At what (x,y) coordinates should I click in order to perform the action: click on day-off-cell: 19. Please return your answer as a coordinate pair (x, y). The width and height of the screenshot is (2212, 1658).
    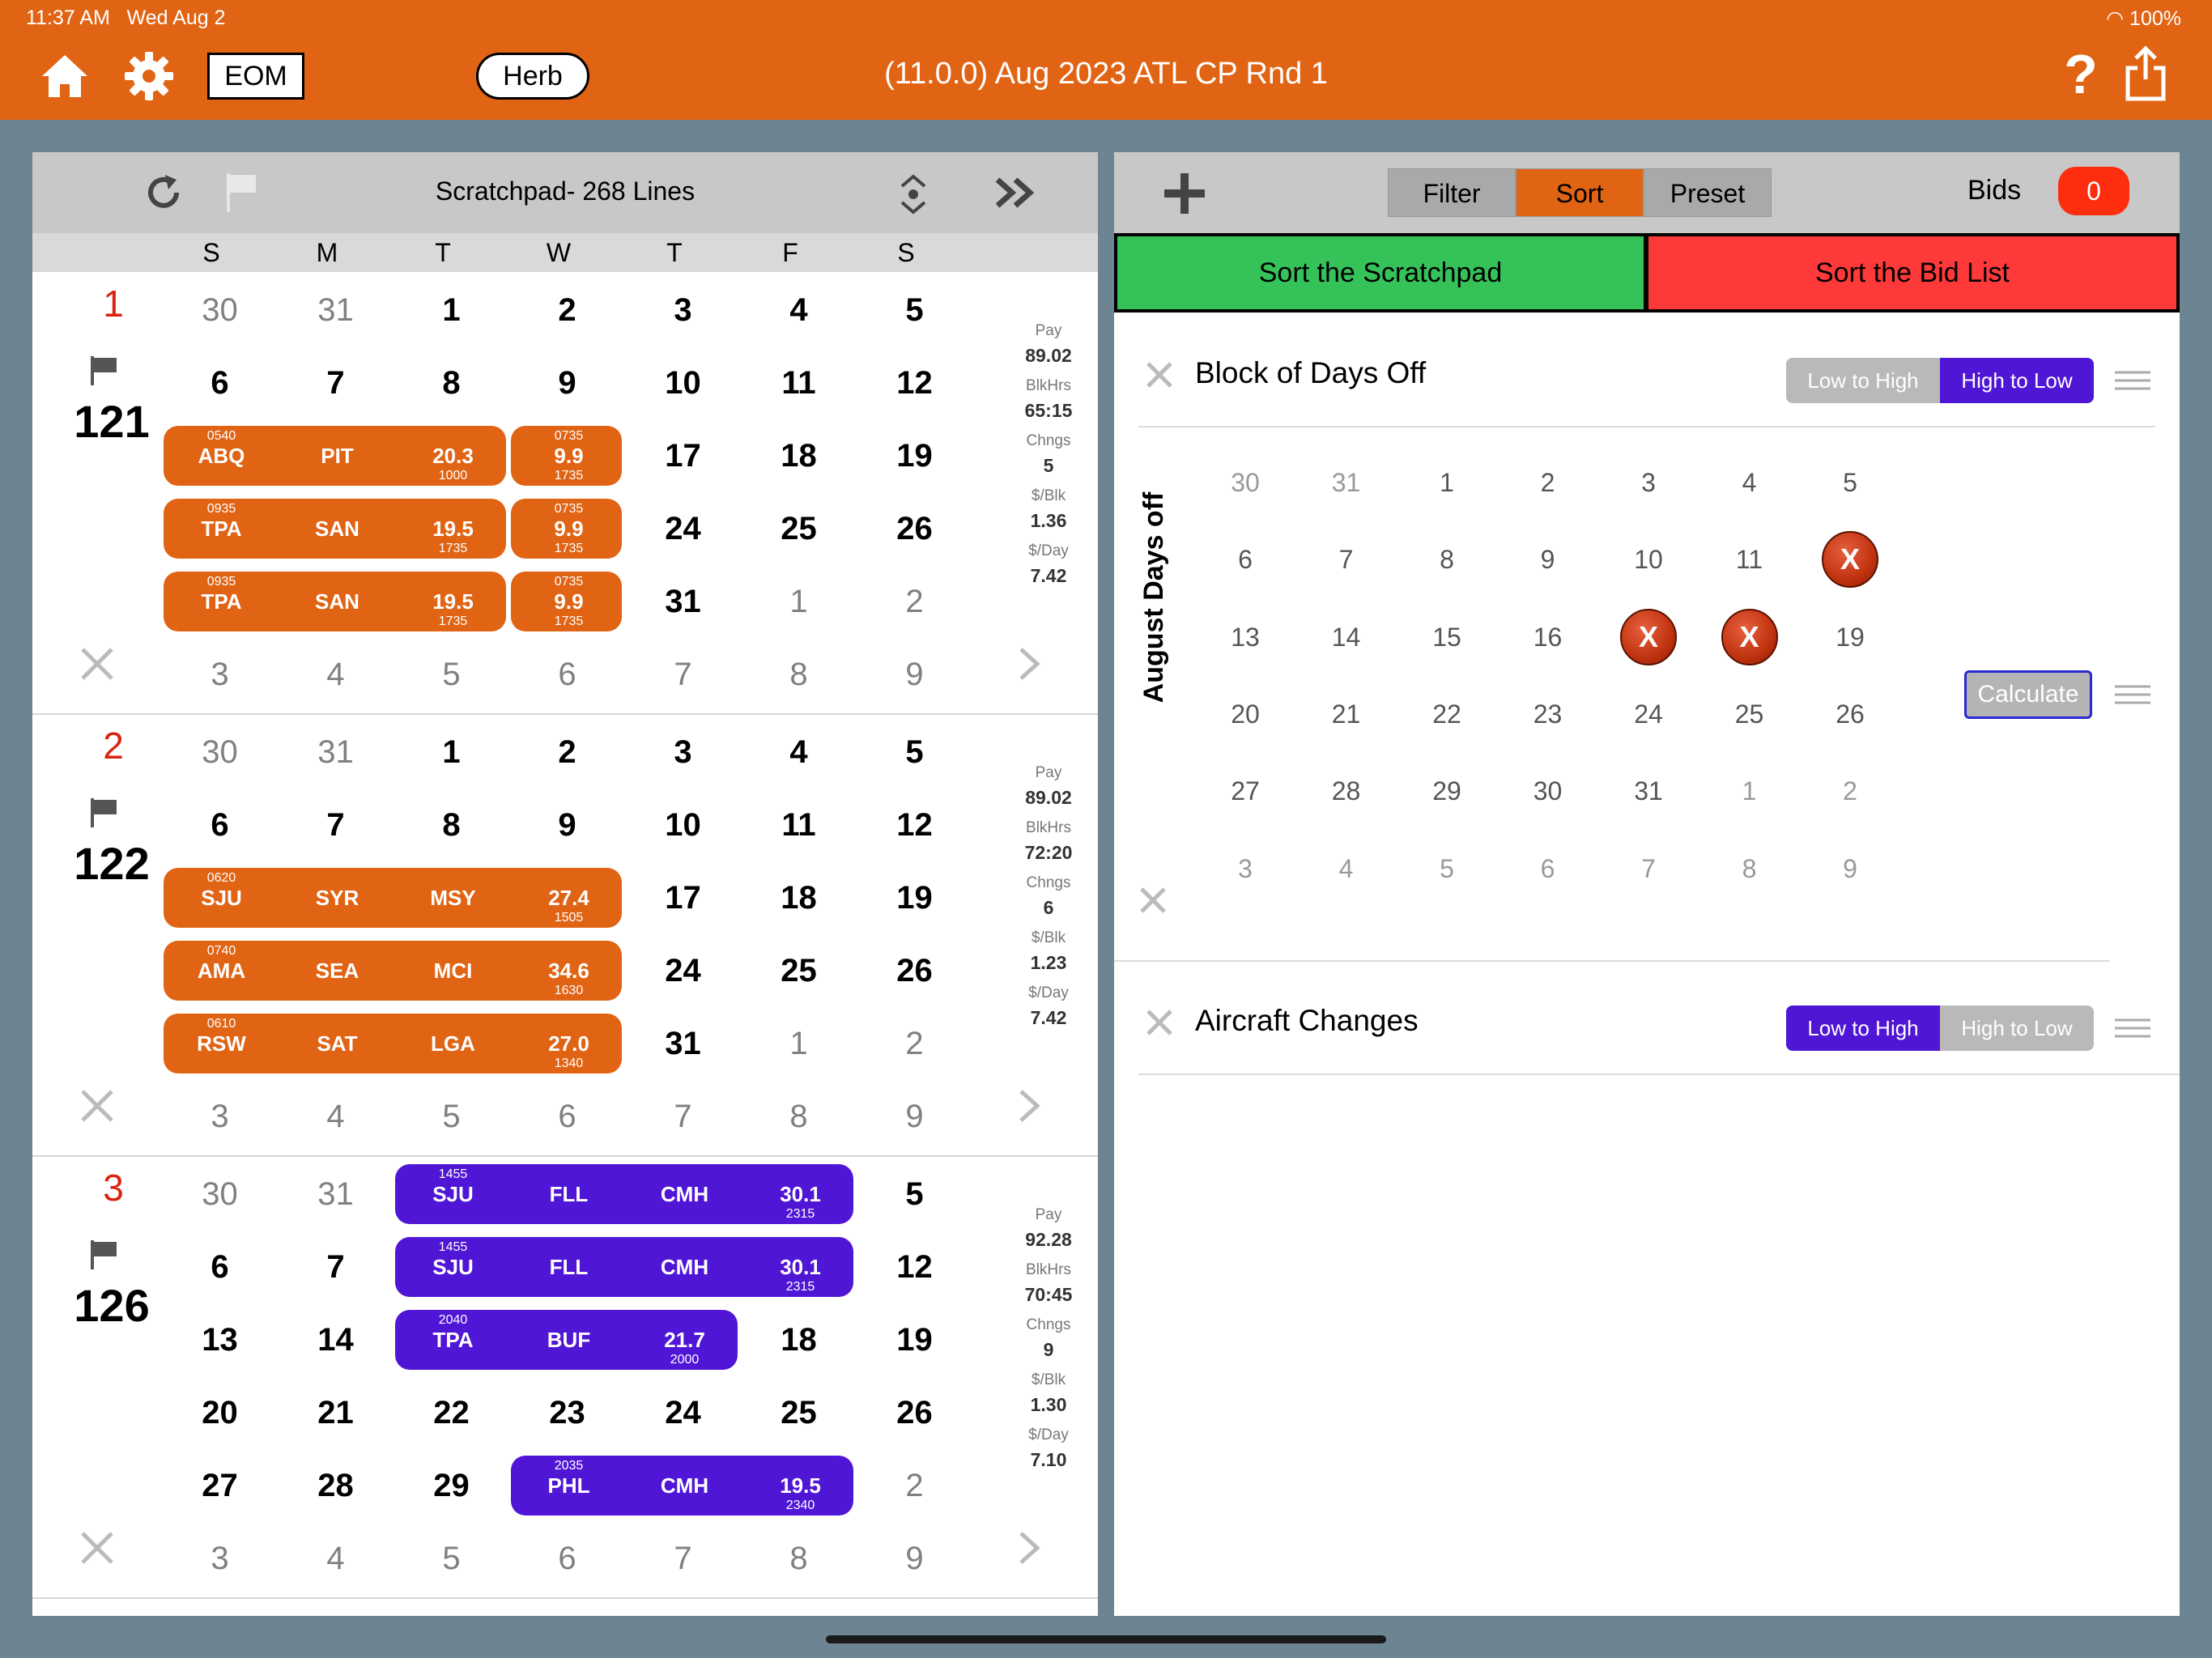
    Looking at the image, I should click on (1850, 638).